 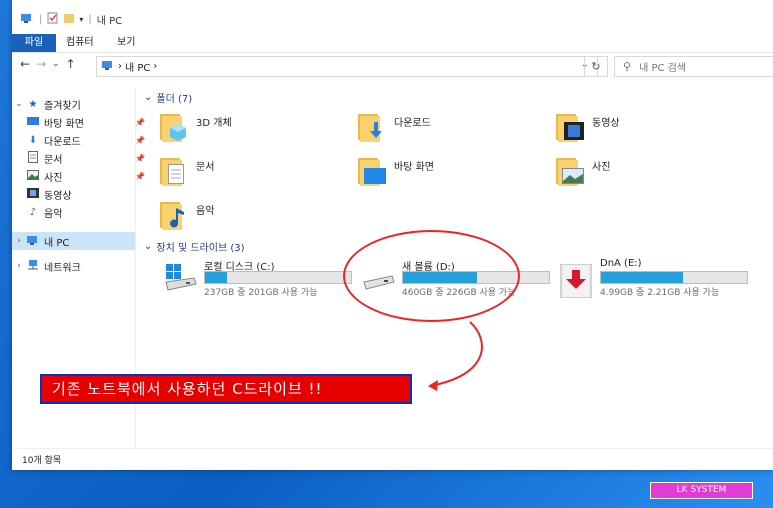 What do you see at coordinates (392, 459) in the screenshot?
I see `status-bar: 10개 항목` at bounding box center [392, 459].